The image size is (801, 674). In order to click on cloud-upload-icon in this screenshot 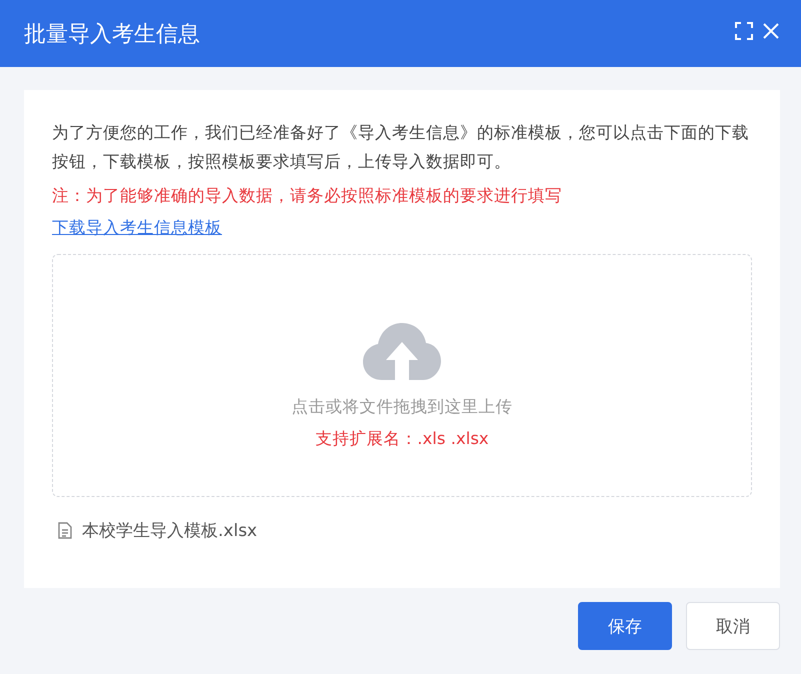, I will do `click(402, 352)`.